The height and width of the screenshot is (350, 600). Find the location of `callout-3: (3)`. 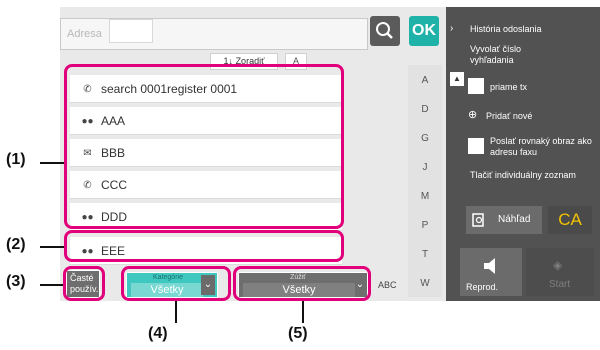

callout-3: (3) is located at coordinates (16, 281).